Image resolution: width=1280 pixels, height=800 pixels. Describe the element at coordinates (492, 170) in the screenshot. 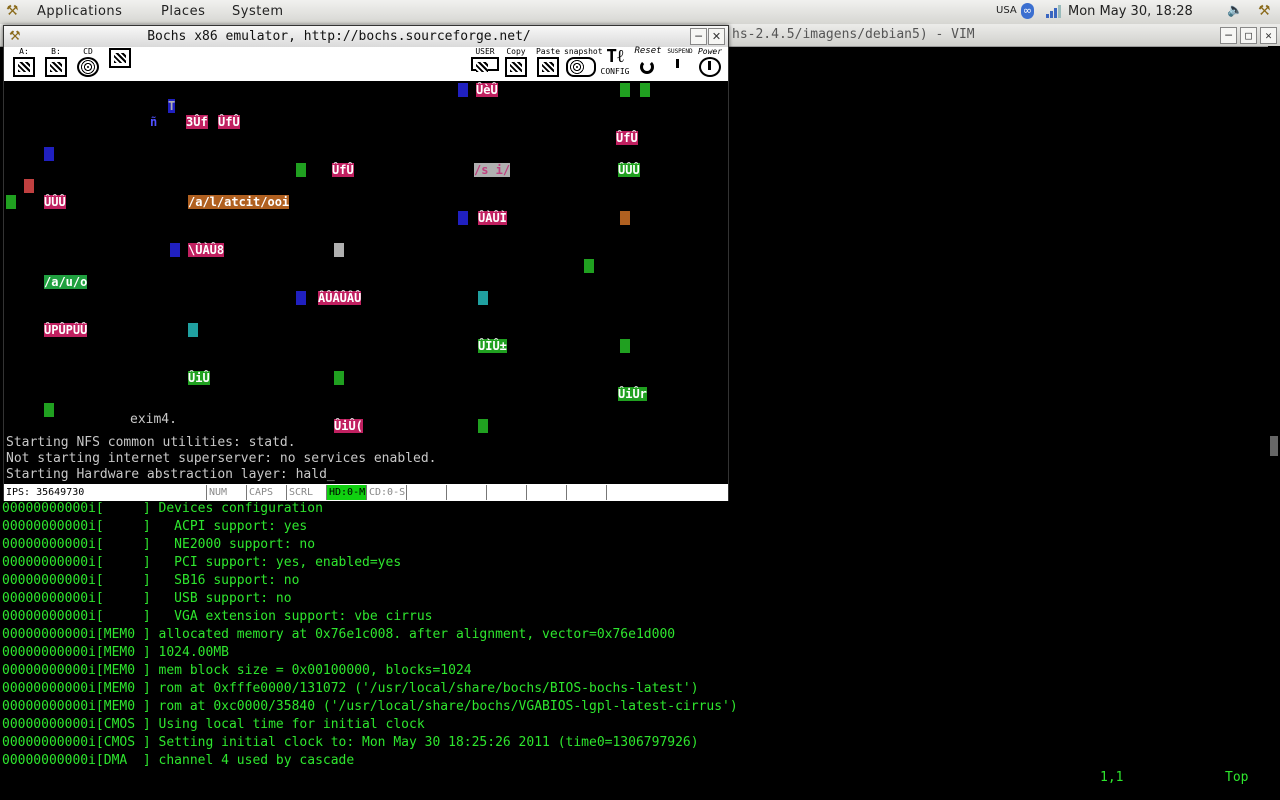

I see `video-glyph: /s i/` at that location.